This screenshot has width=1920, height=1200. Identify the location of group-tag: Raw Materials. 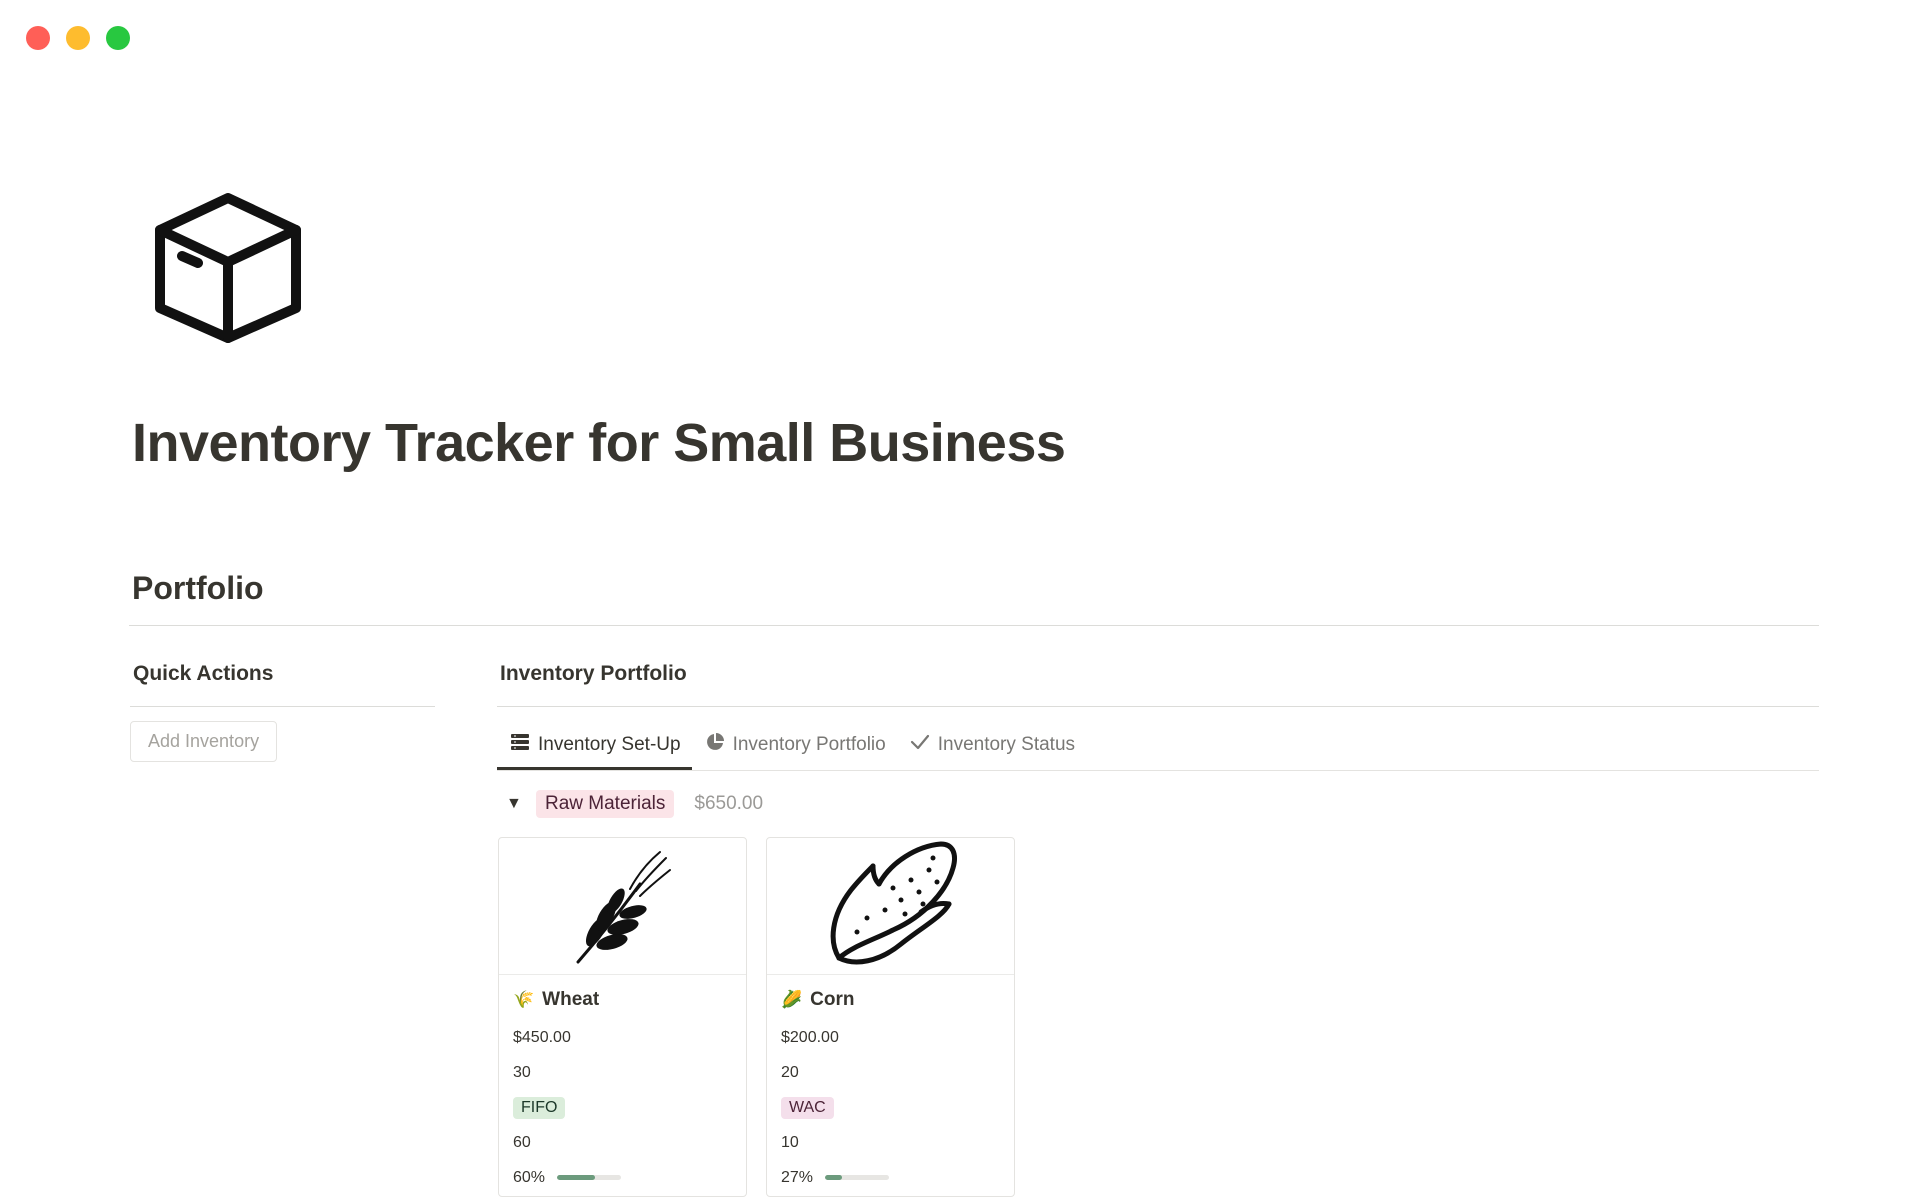
(605, 804).